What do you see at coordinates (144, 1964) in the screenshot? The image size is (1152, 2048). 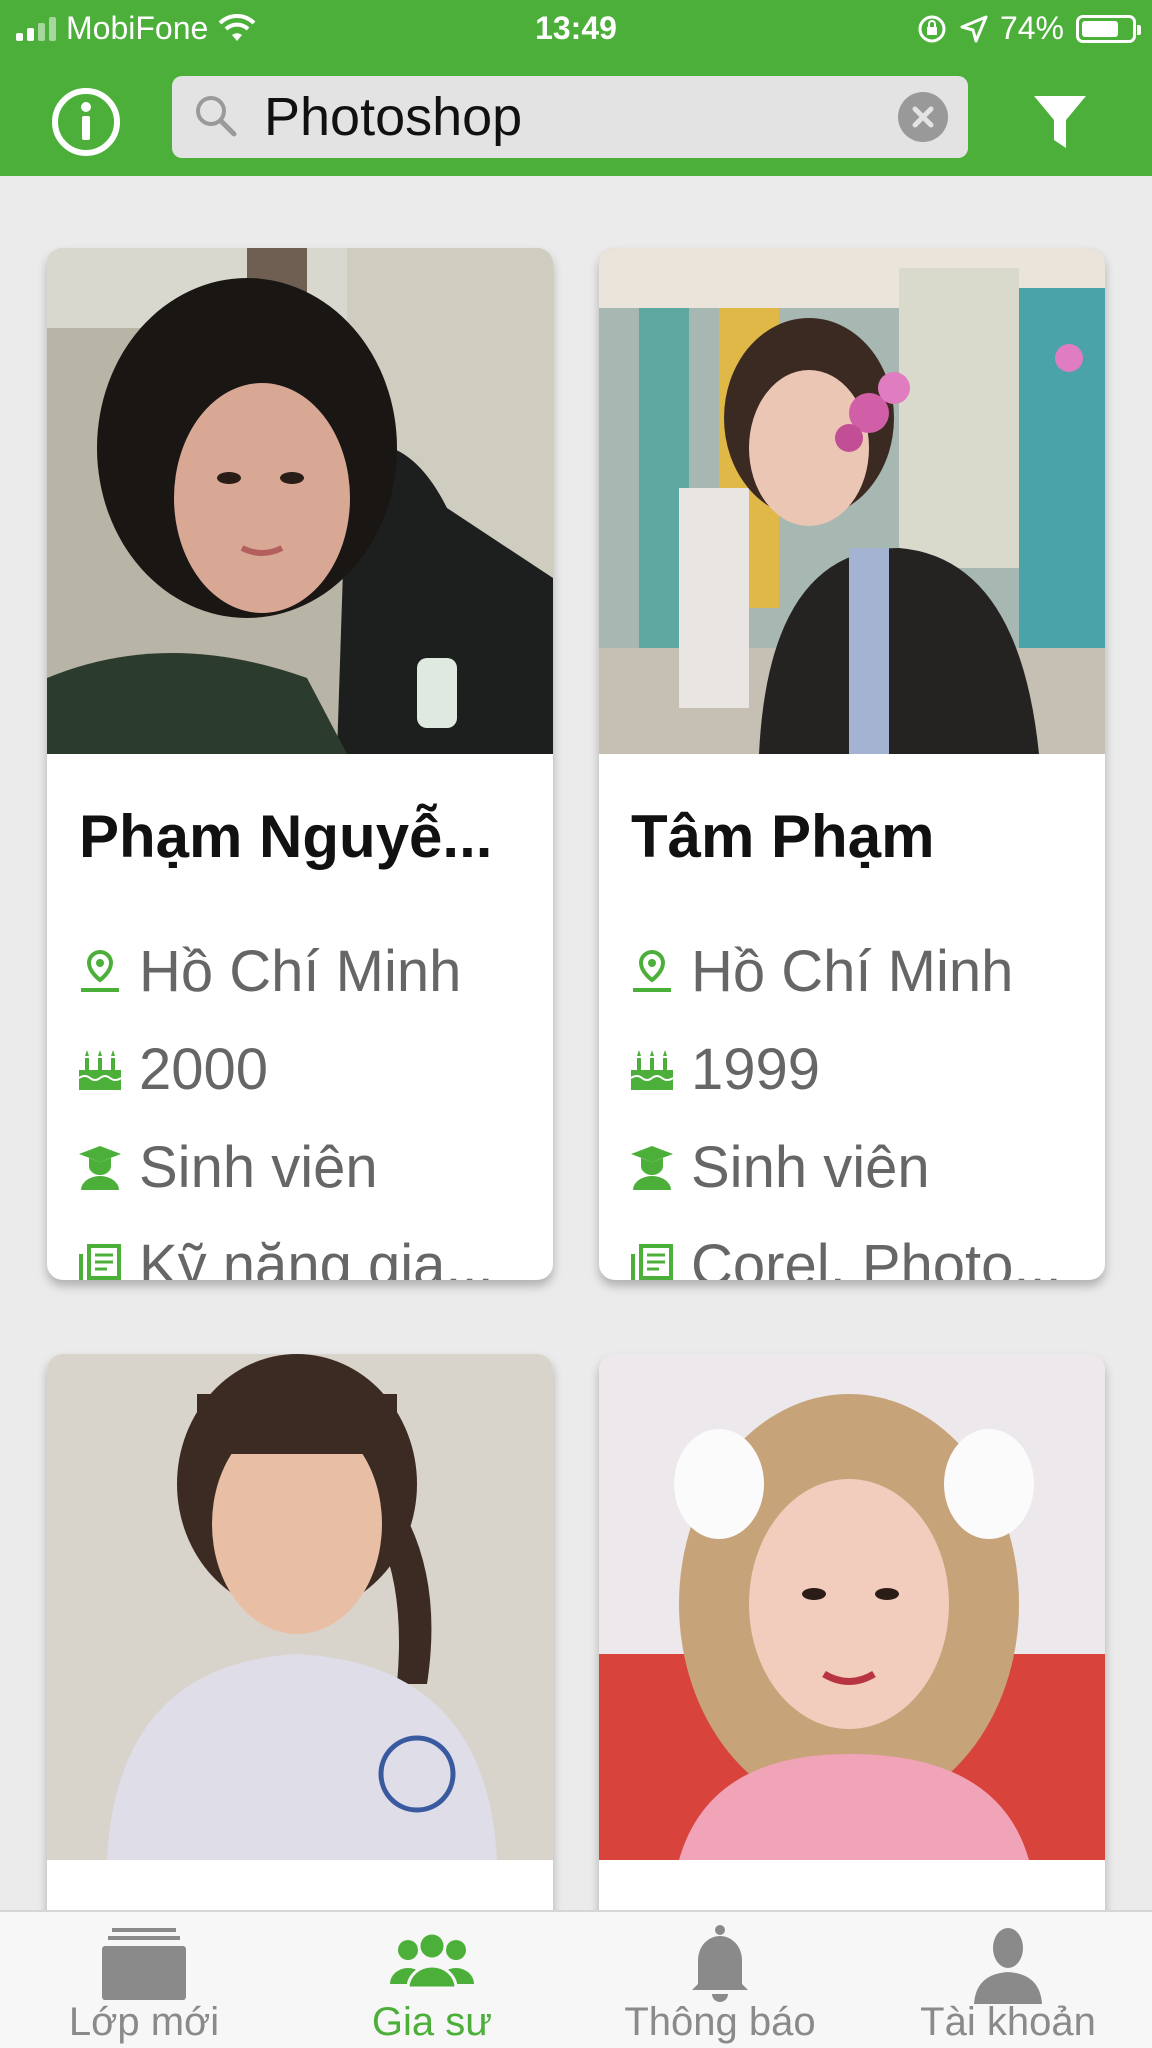 I see `new-class-icon` at bounding box center [144, 1964].